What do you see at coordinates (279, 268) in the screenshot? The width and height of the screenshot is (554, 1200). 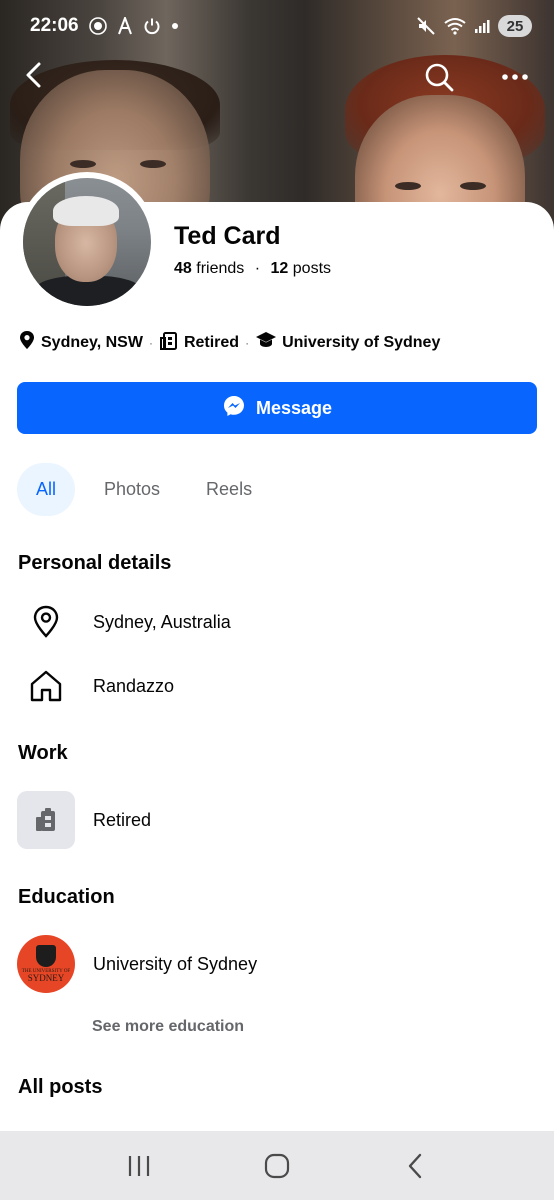 I see `posts-count: 12` at bounding box center [279, 268].